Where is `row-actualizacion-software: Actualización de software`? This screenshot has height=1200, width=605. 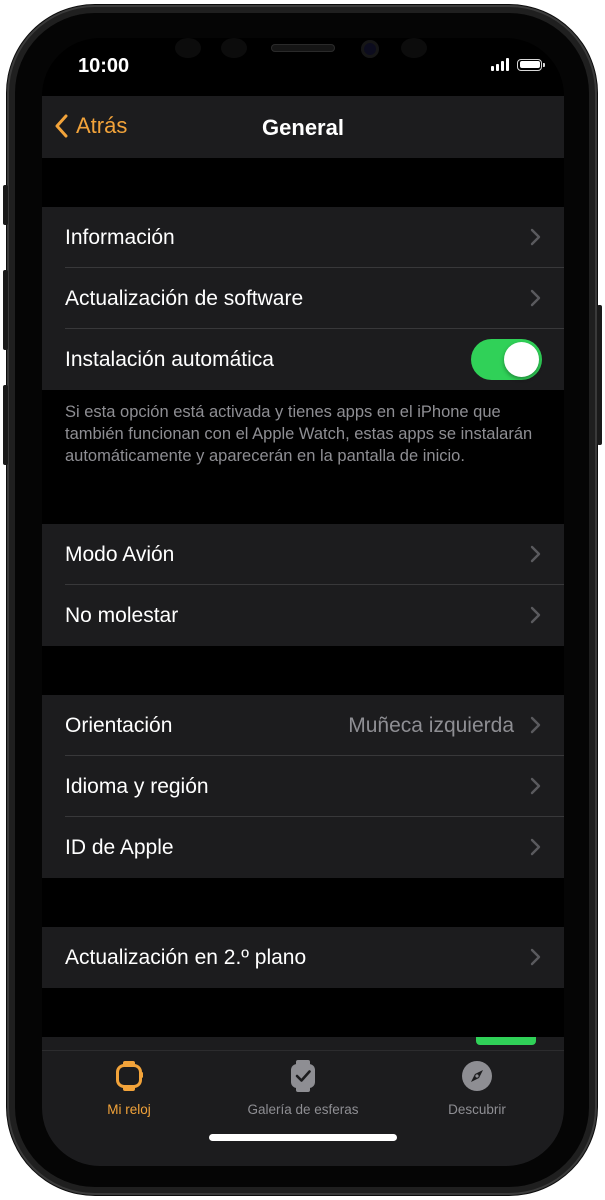 row-actualizacion-software: Actualización de software is located at coordinates (303, 298).